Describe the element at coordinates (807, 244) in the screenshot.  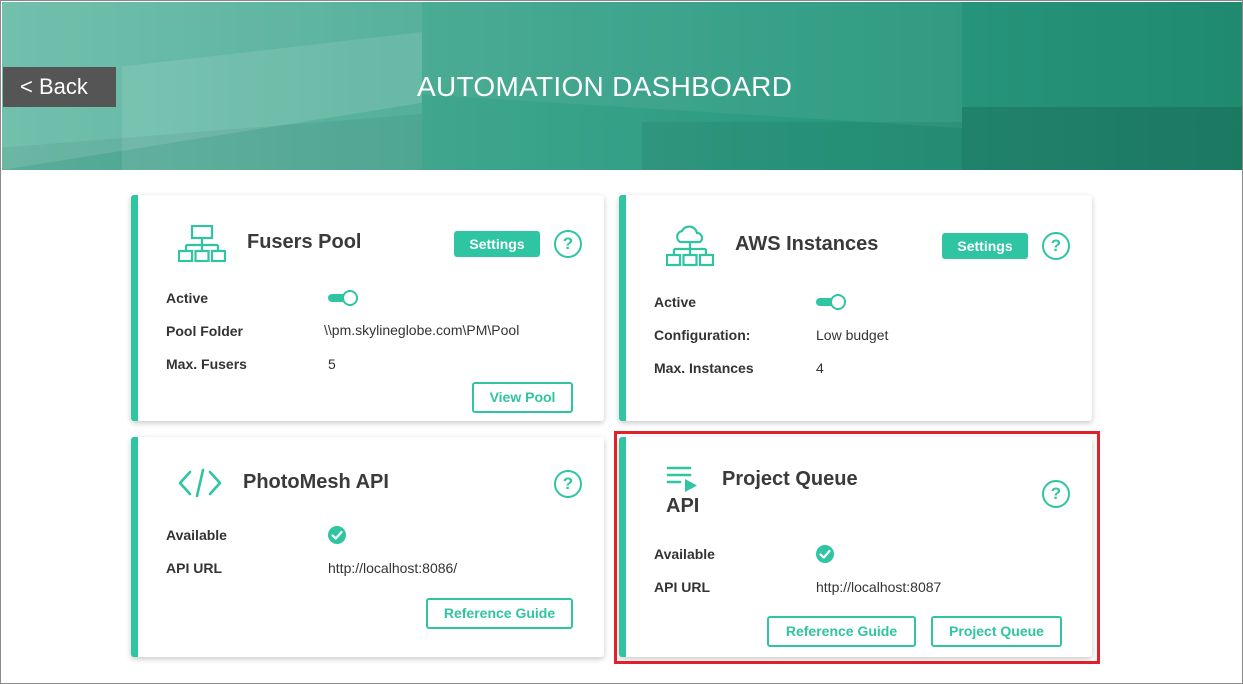
I see `card-title: AWS Instances` at that location.